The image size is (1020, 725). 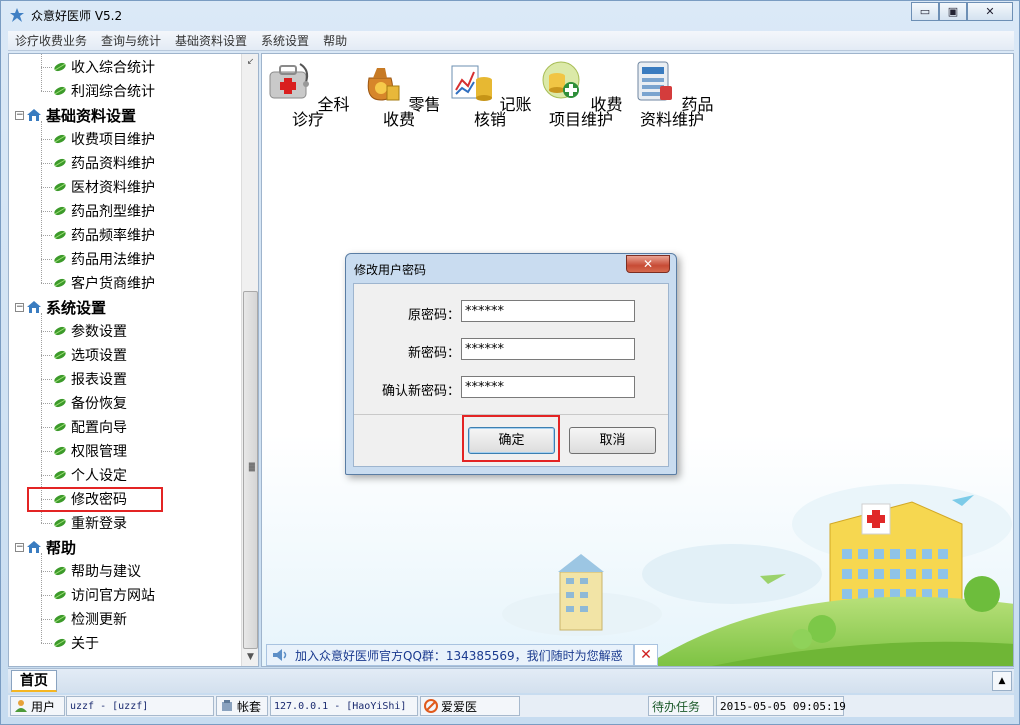 I want to click on old-password-label: 原密码：, so click(x=433, y=315).